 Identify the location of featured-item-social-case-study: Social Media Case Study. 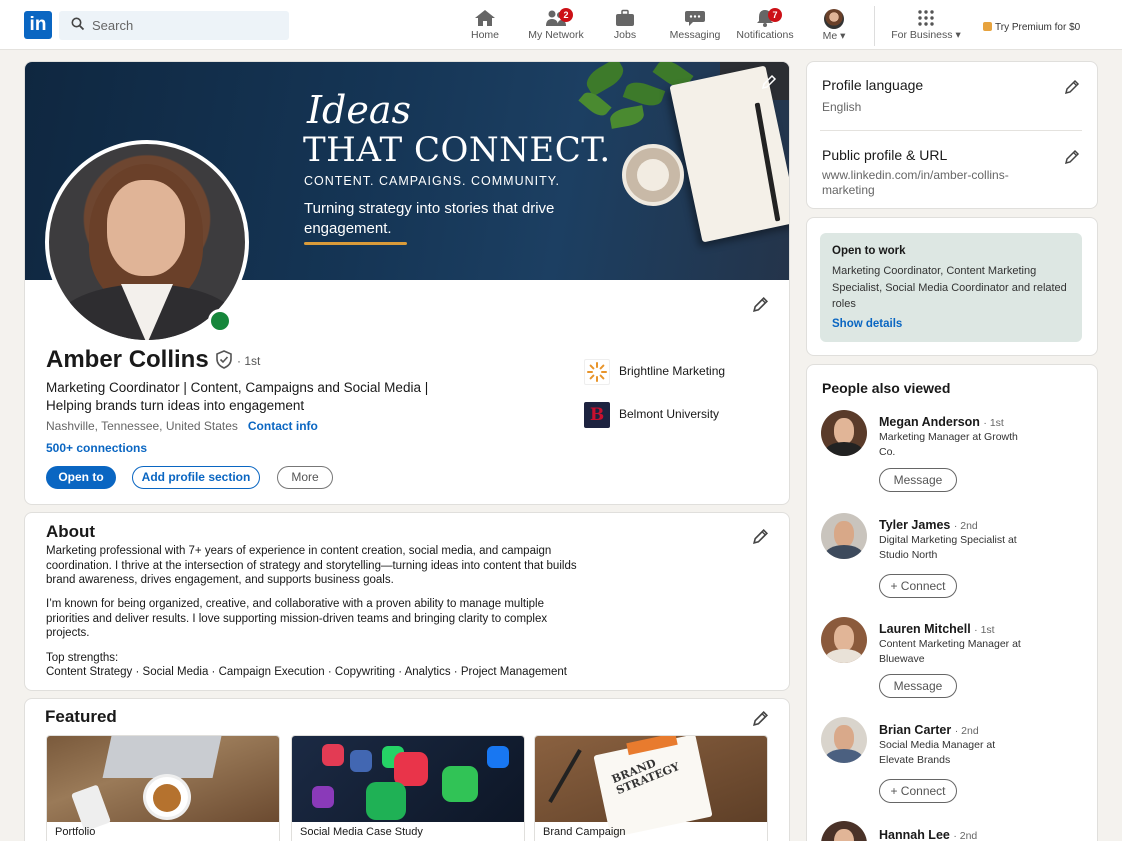
(408, 788).